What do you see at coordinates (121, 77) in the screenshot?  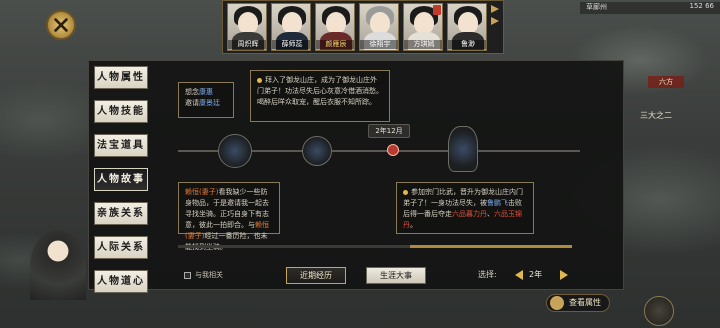 I see `tab-attributes: 人物属性` at bounding box center [121, 77].